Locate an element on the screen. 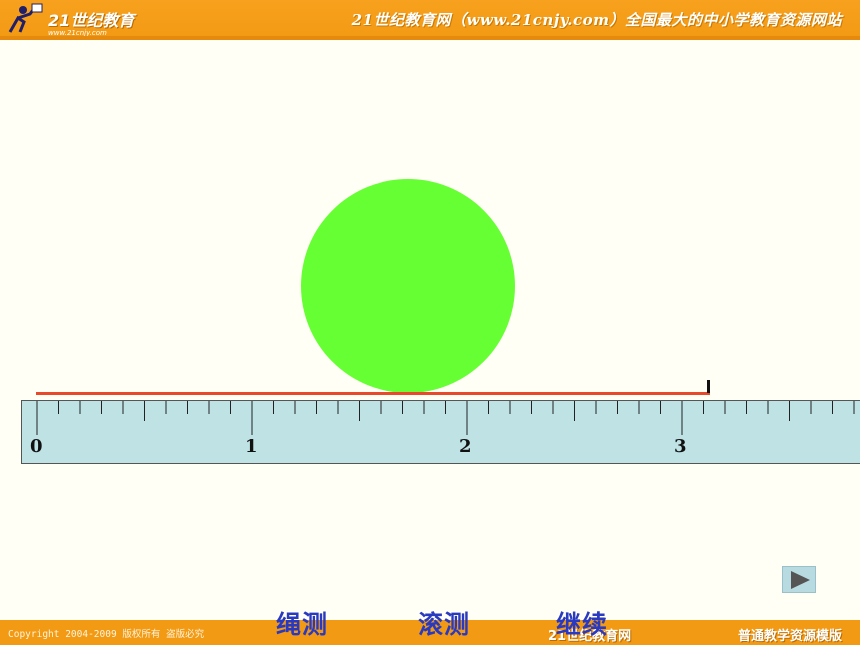  play-triangle-icon is located at coordinates (800, 580).